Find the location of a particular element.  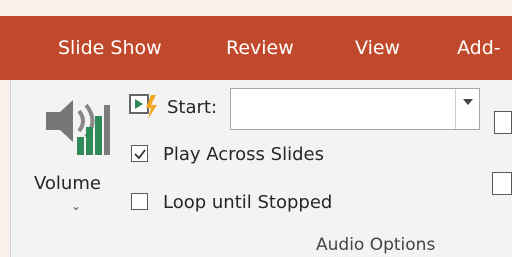

volume-chevron-down-icon: ⌄ is located at coordinates (76, 206).